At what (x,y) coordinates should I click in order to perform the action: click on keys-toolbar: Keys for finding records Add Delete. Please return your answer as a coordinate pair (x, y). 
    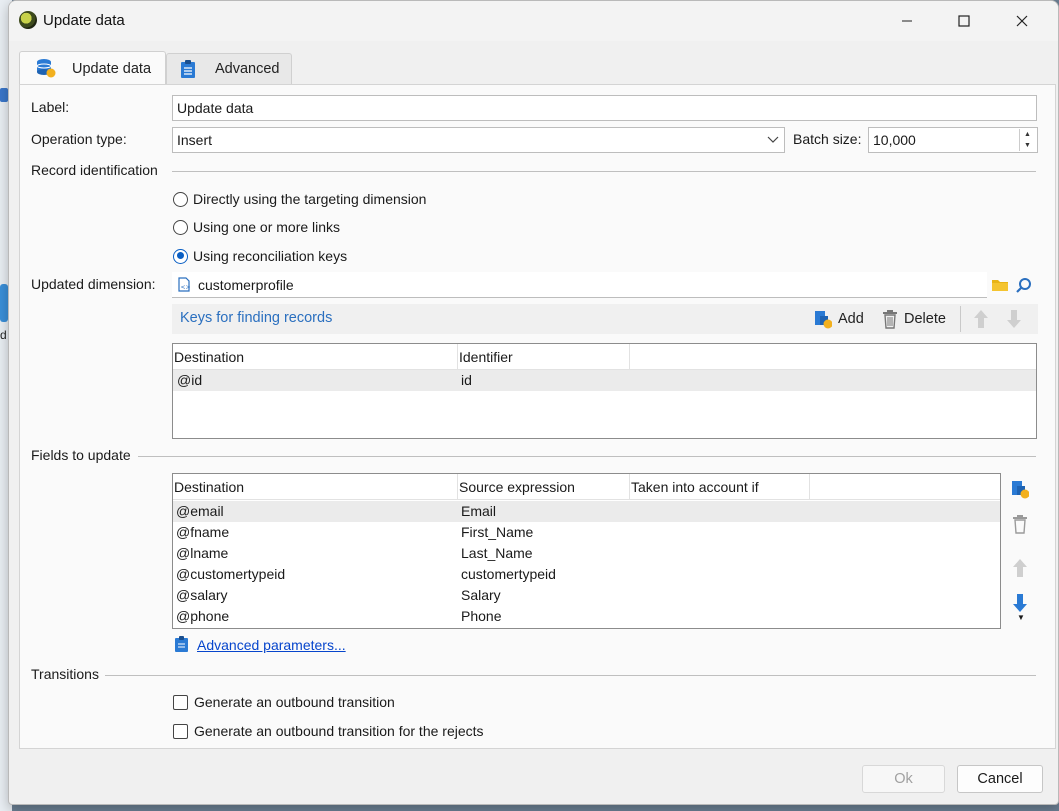
    Looking at the image, I should click on (605, 319).